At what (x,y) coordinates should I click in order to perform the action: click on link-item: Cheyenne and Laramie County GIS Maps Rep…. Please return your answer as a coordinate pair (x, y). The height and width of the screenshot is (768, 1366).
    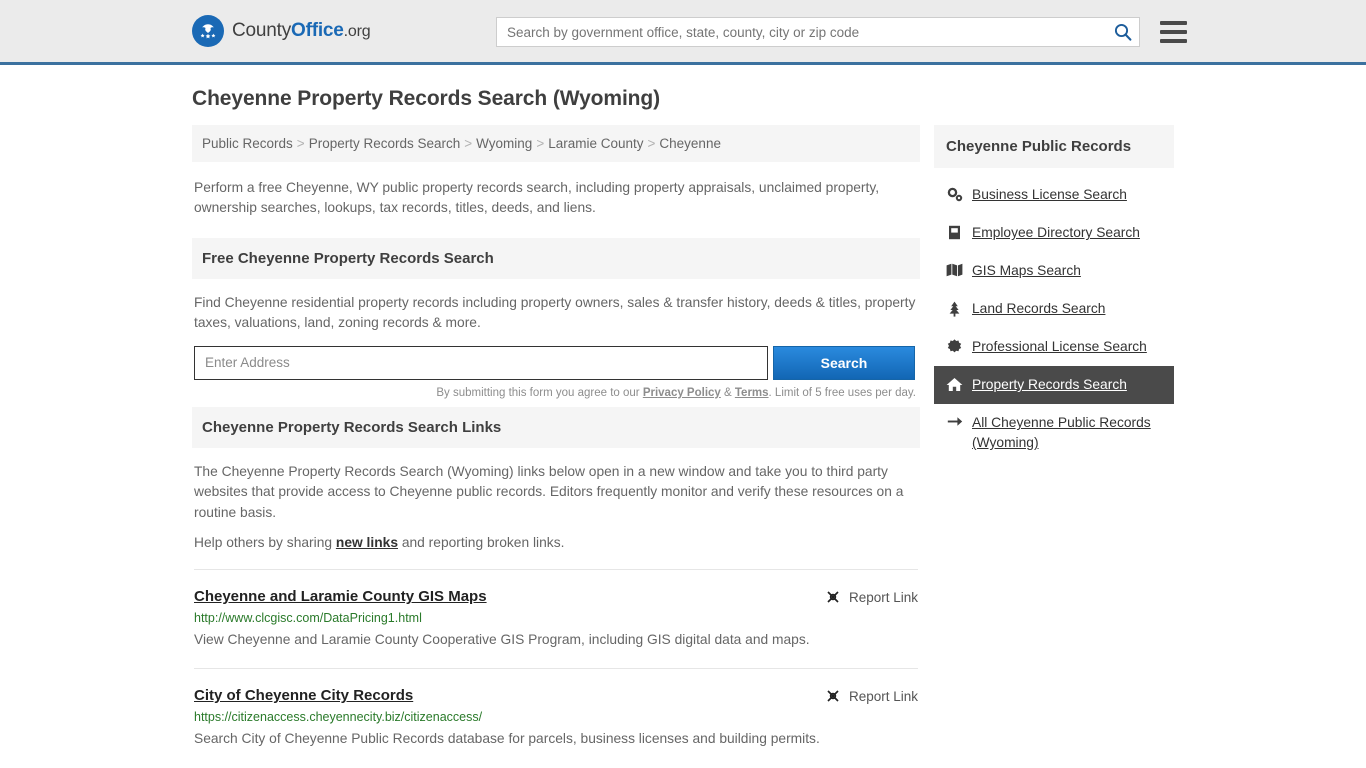
    Looking at the image, I should click on (556, 611).